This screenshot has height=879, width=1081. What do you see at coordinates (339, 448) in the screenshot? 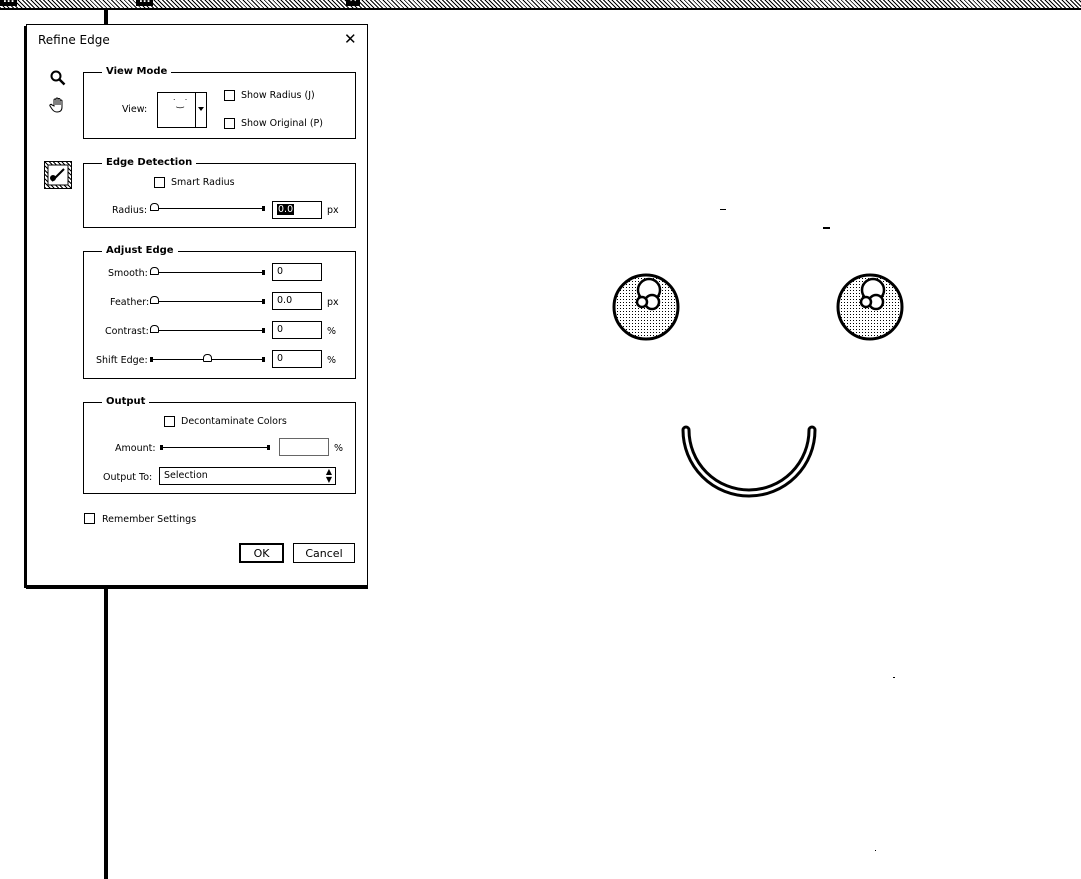
I see `amount-unit: %` at bounding box center [339, 448].